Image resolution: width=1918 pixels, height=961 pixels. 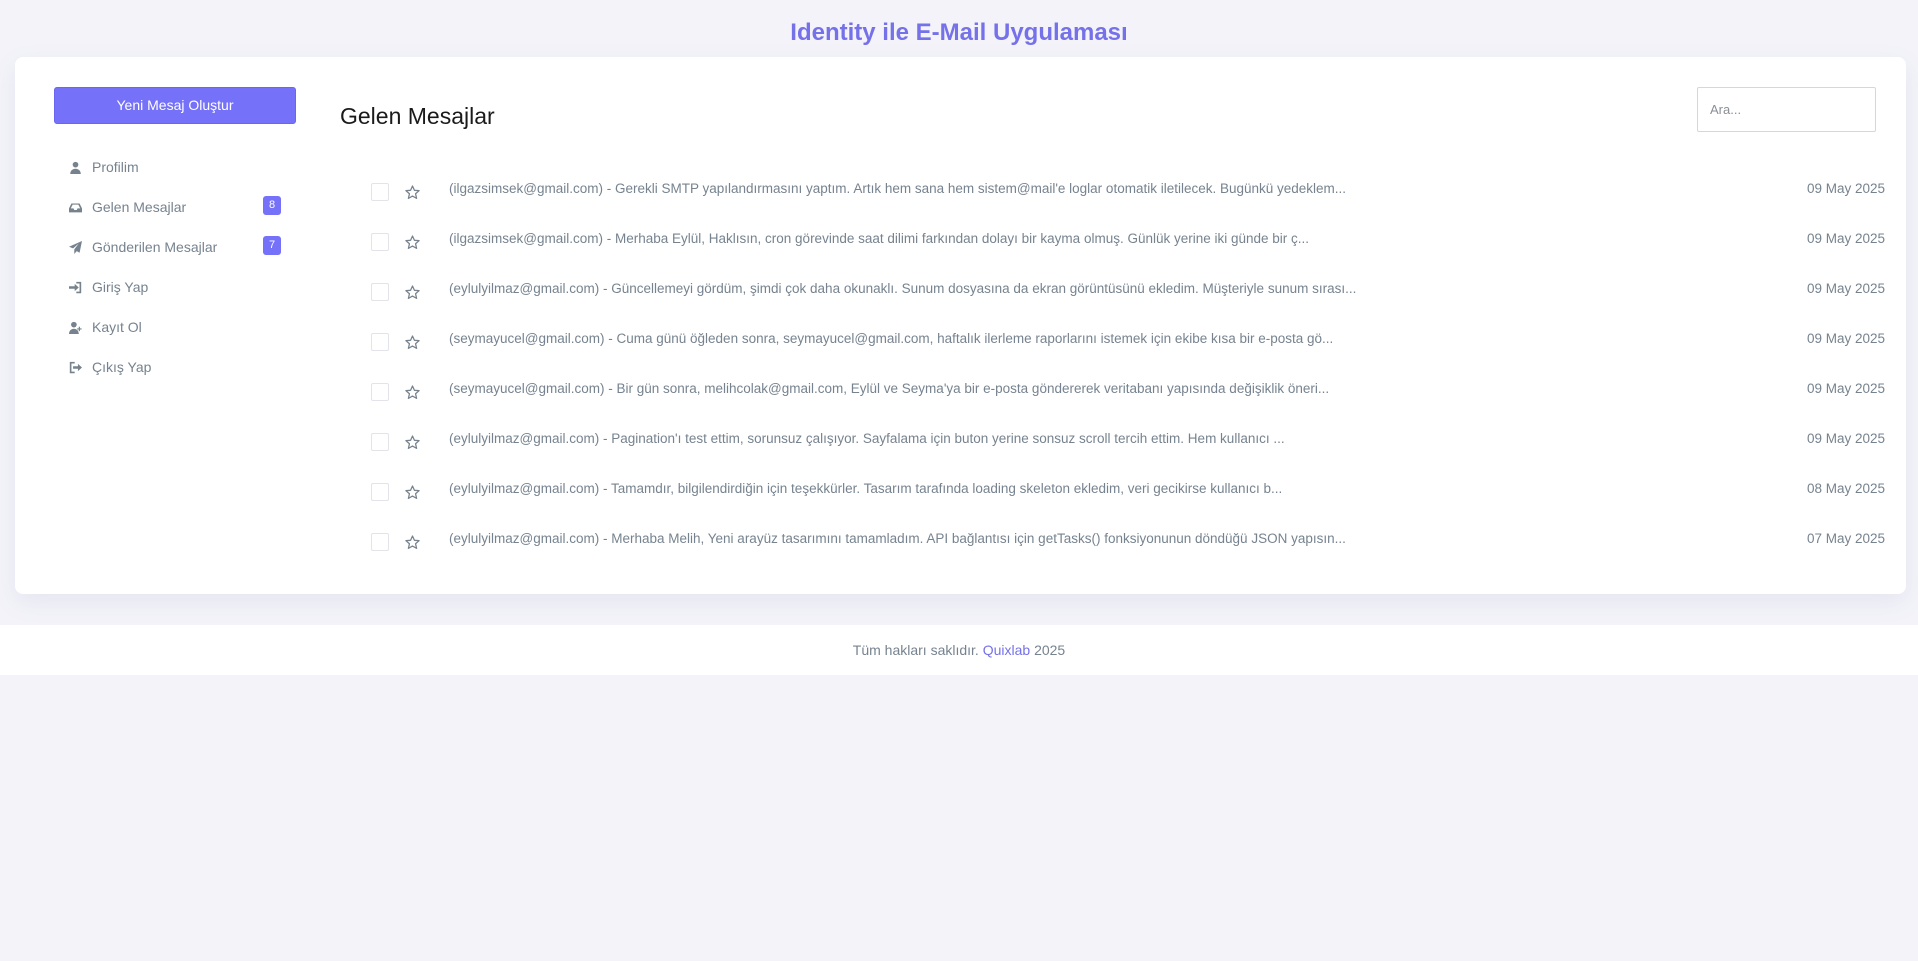 What do you see at coordinates (915, 650) in the screenshot?
I see `footer-copyright: Tüm hakları saklıdır.` at bounding box center [915, 650].